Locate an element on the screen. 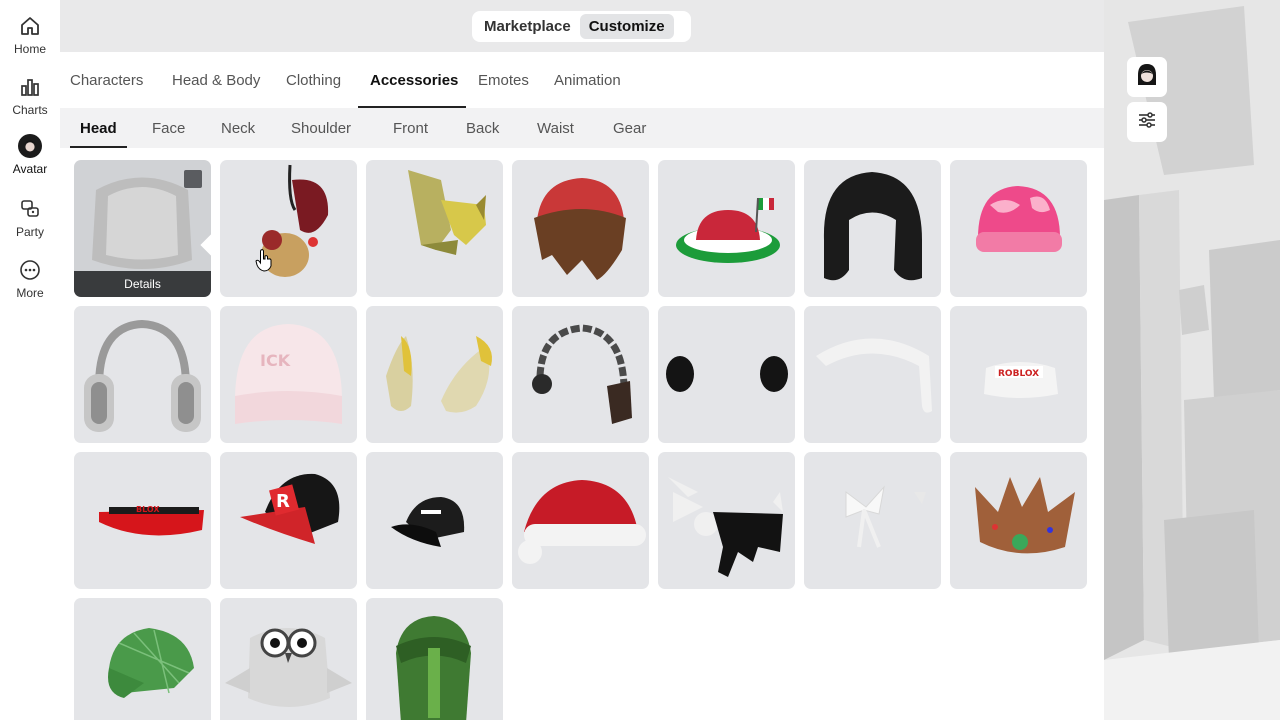 Image resolution: width=1280 pixels, height=720 pixels. filter-settings-button is located at coordinates (1147, 122).